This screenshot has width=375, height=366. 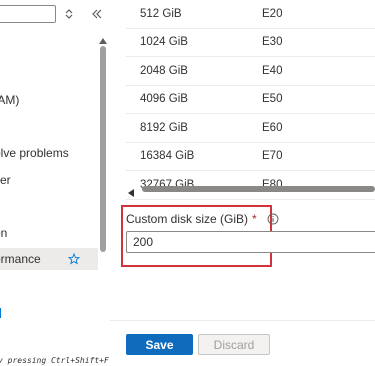 I want to click on table-row: 512 GiB E20, so click(x=250, y=14).